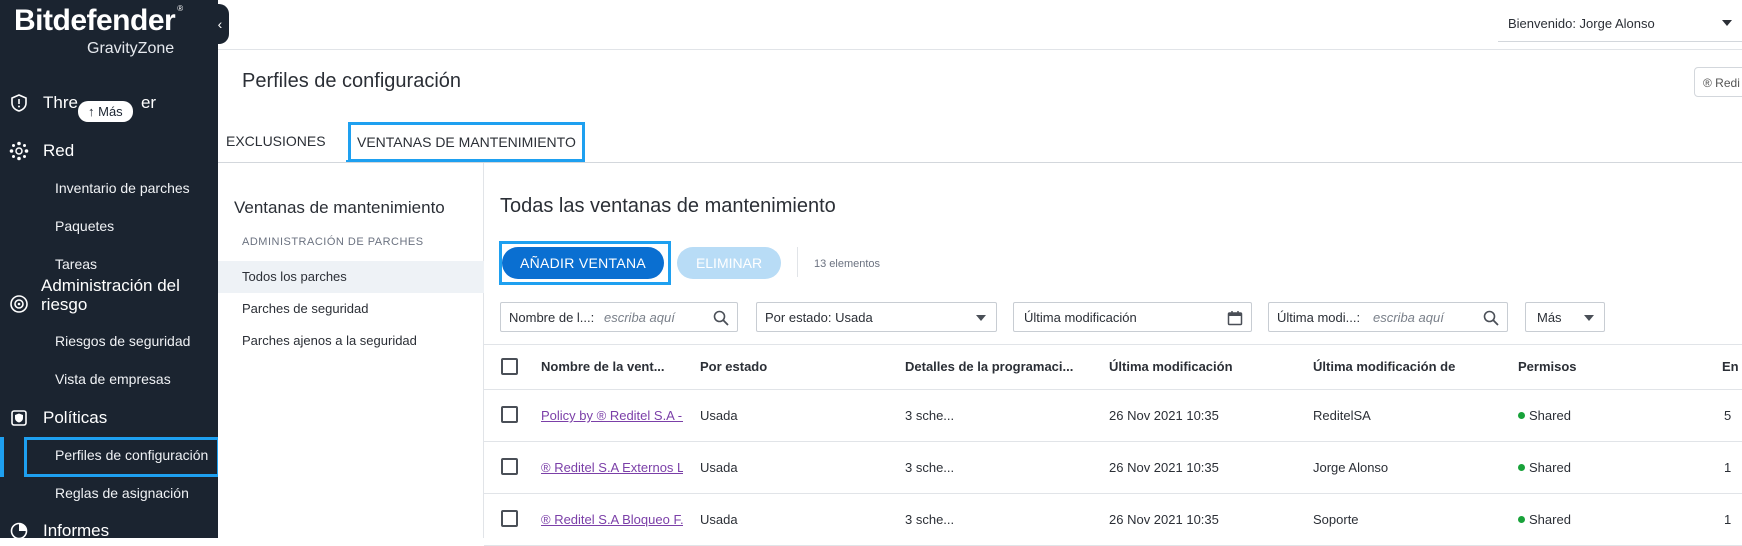  What do you see at coordinates (2, 457) in the screenshot?
I see `nav-active-indicator` at bounding box center [2, 457].